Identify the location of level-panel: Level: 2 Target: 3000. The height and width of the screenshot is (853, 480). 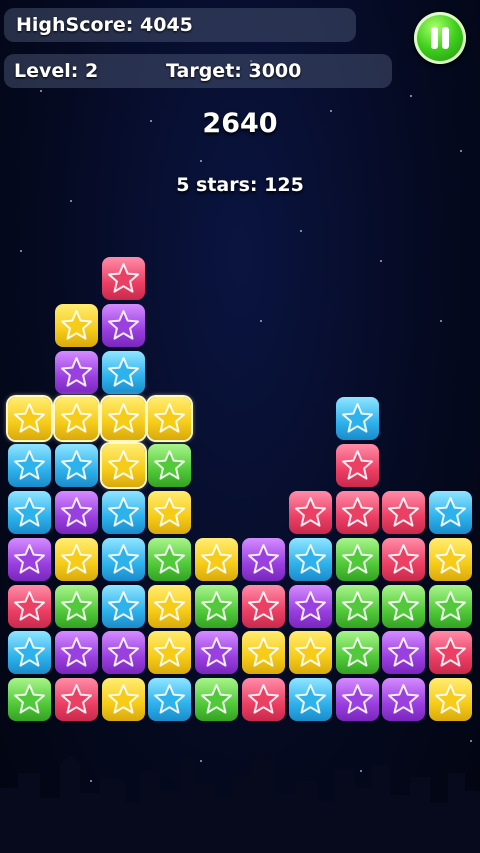
(198, 71).